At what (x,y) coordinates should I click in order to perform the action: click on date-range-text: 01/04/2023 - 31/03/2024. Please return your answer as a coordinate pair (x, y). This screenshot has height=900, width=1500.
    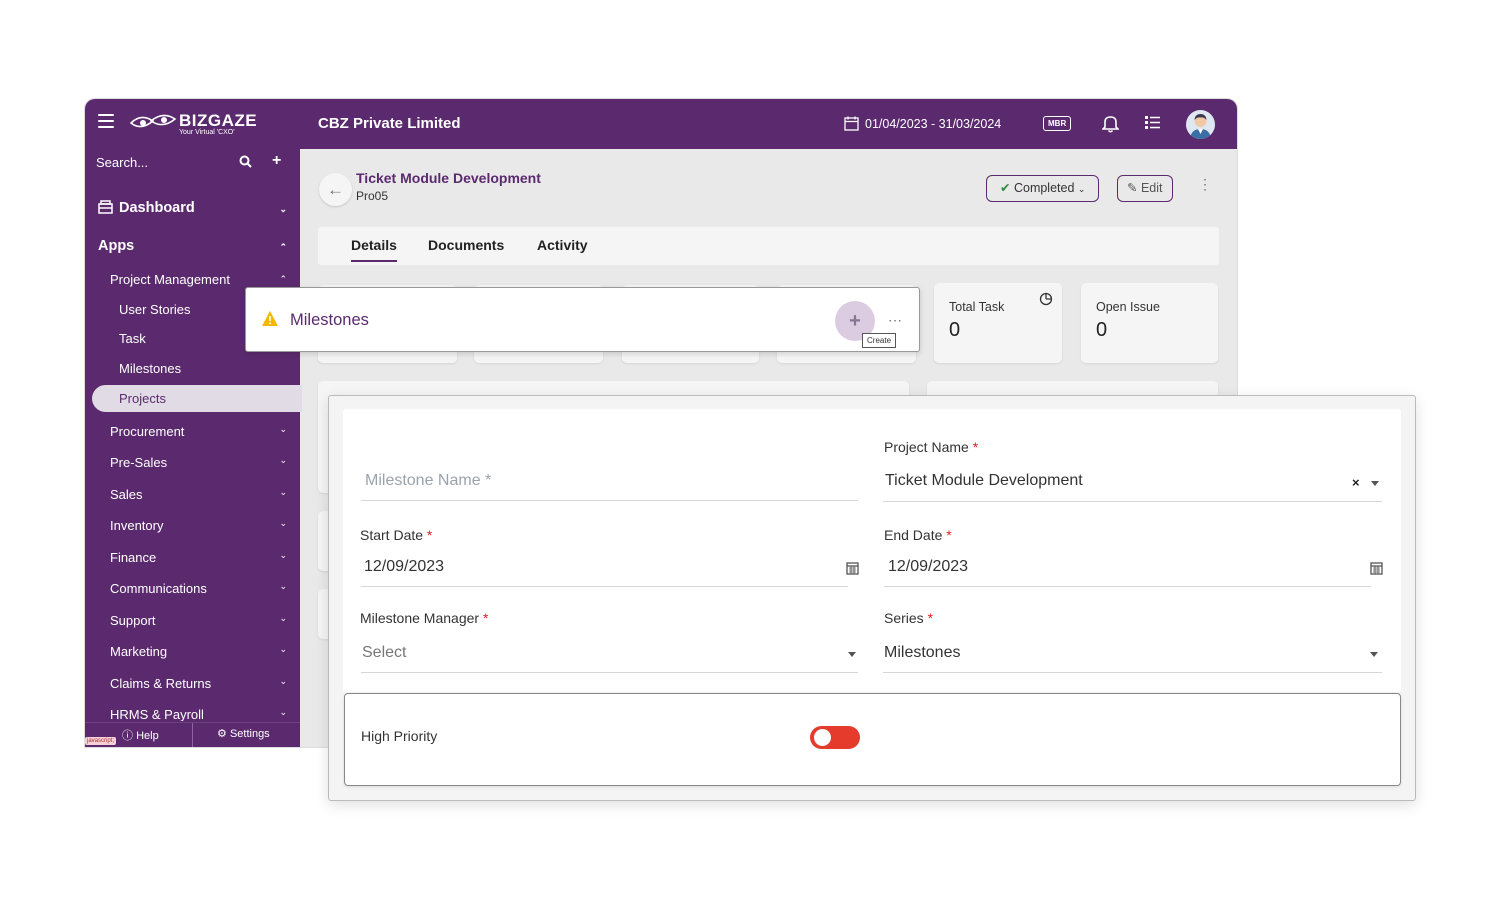
    Looking at the image, I should click on (933, 123).